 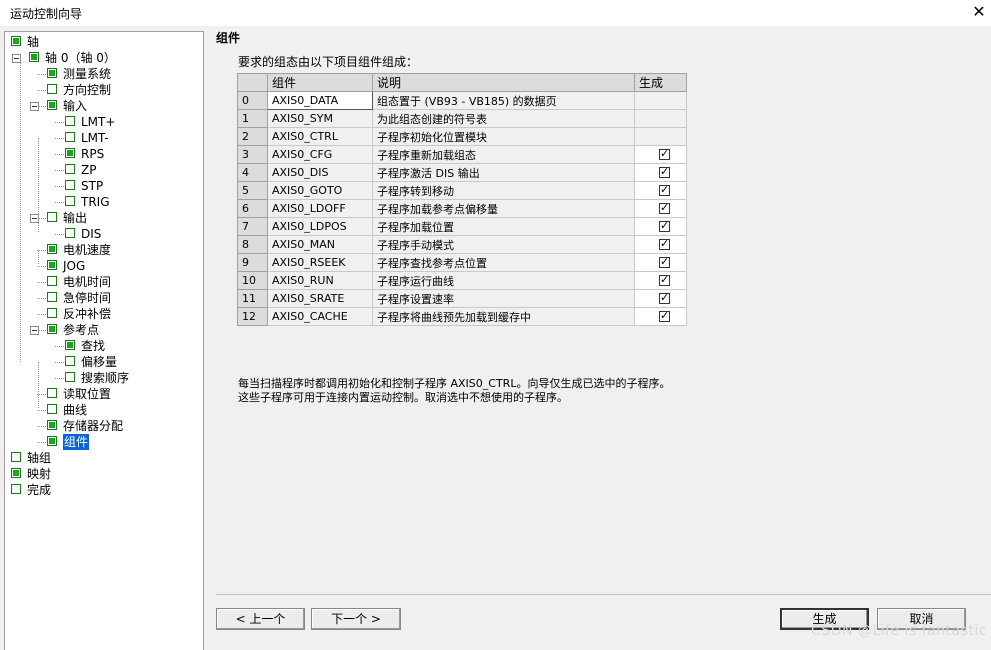 I want to click on header-generate: 生成, so click(x=660, y=82).